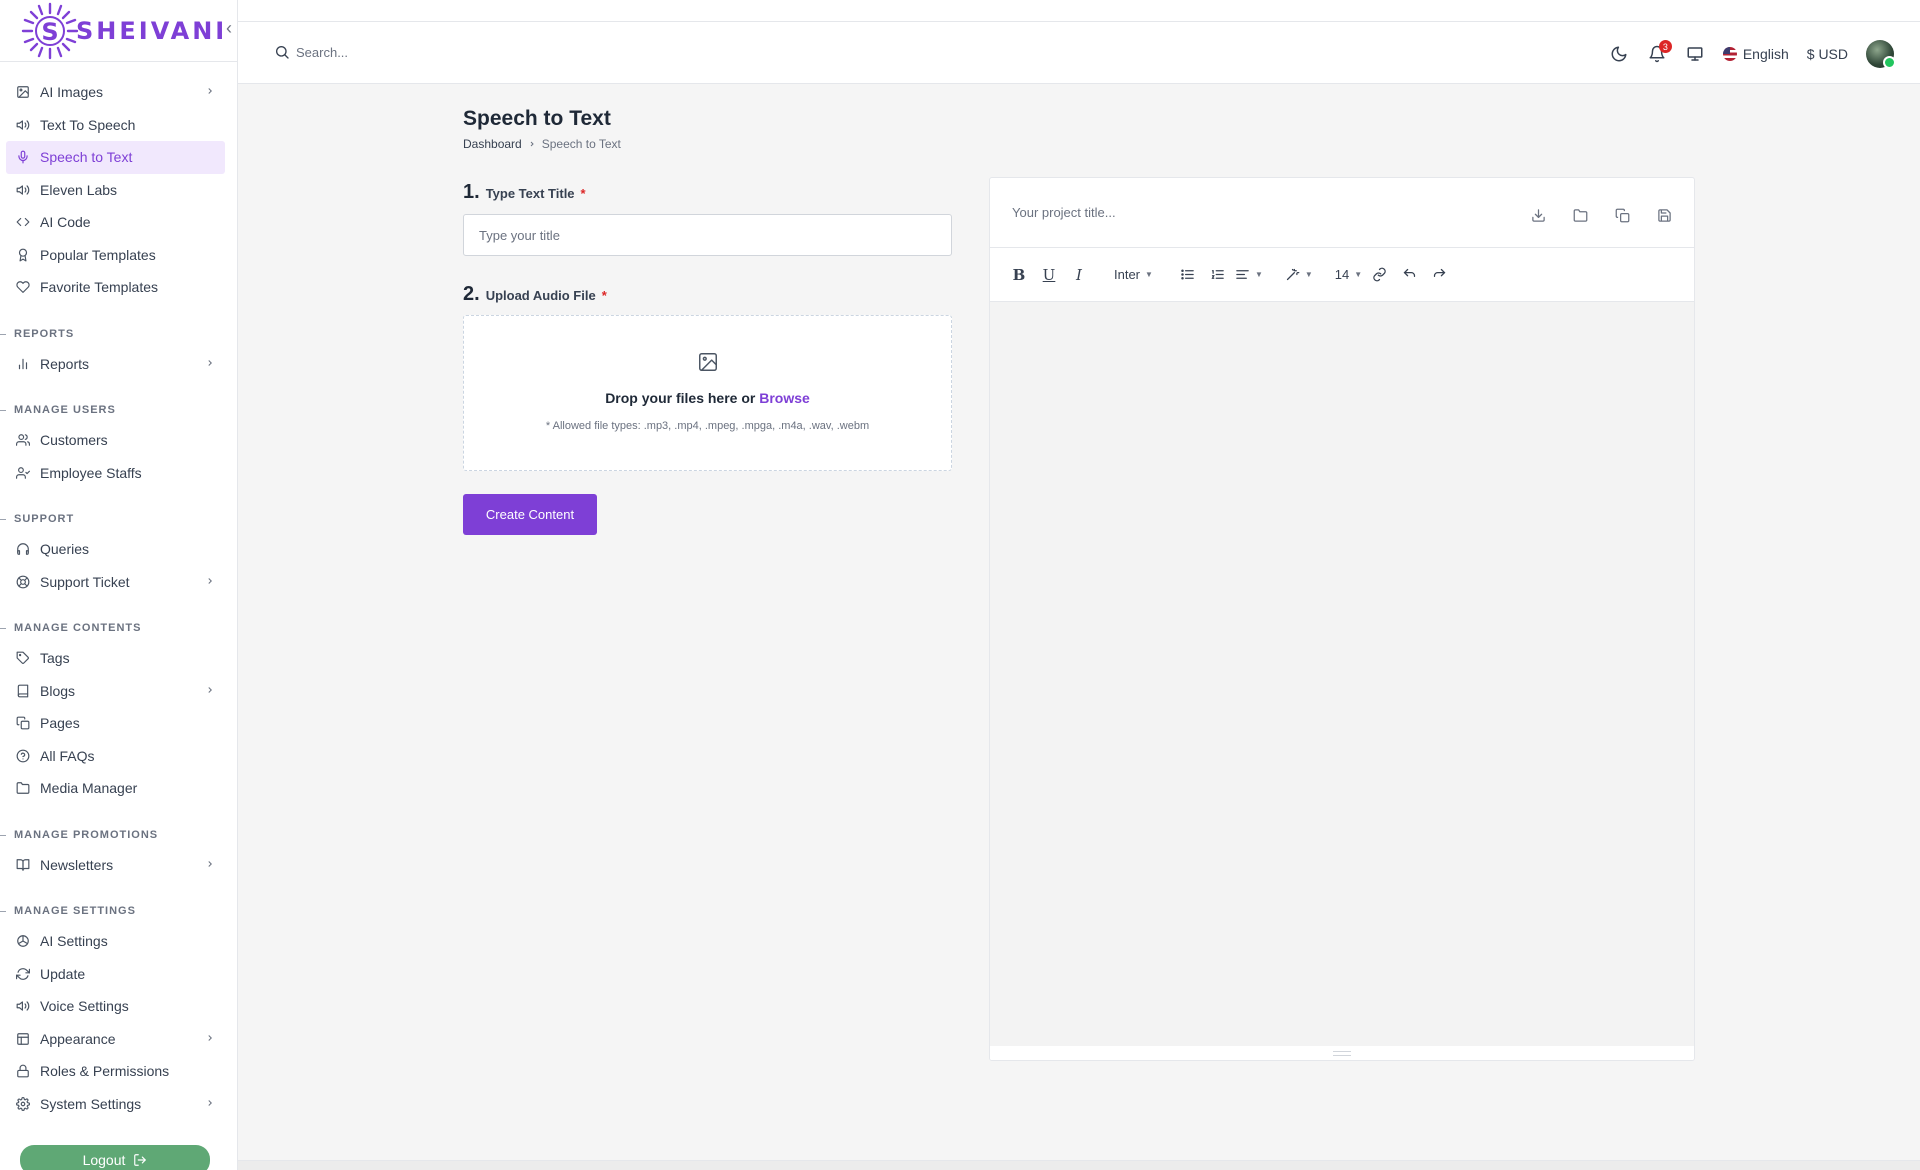  What do you see at coordinates (535, 294) in the screenshot?
I see `step2-label: 2. Upload Audio File *` at bounding box center [535, 294].